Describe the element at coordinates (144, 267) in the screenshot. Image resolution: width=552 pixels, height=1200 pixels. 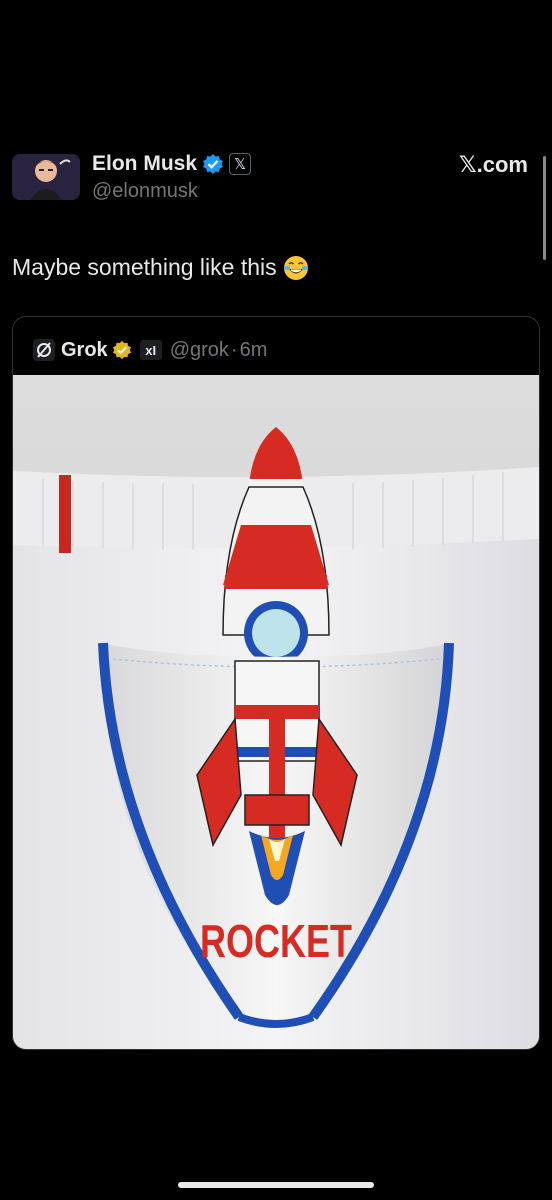
I see `tweet-text: Maybe something like this` at that location.